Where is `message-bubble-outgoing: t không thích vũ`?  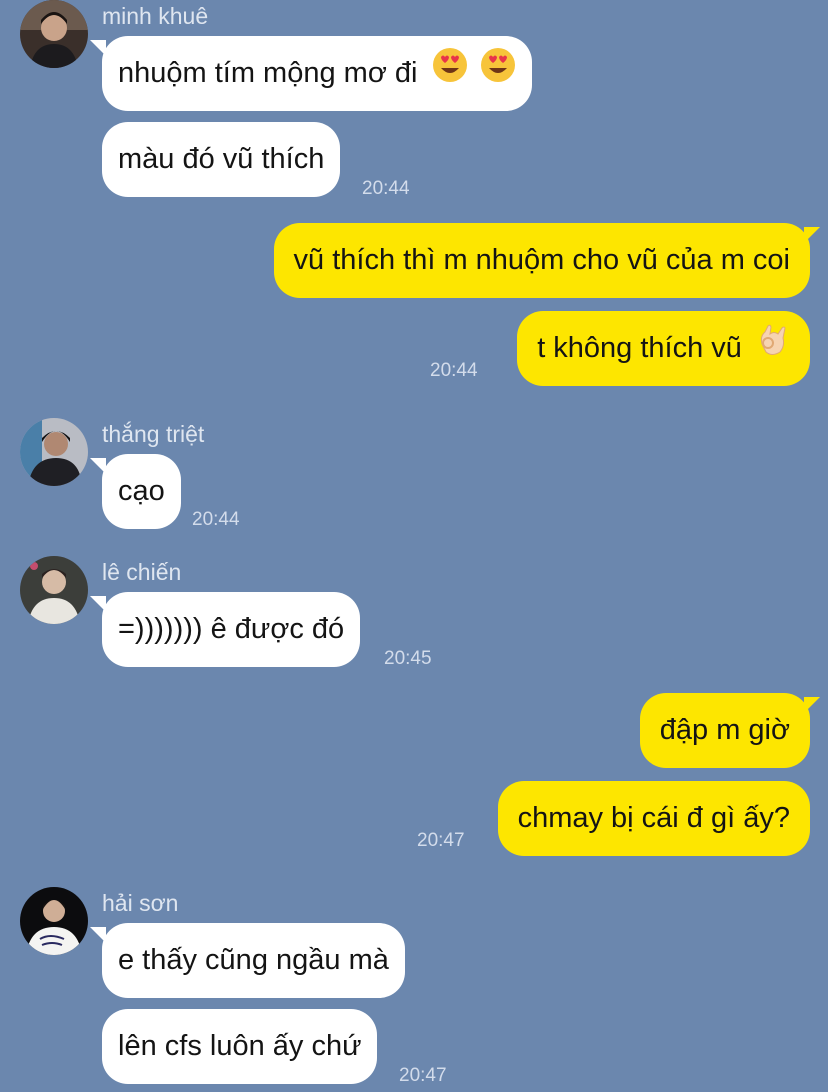 message-bubble-outgoing: t không thích vũ is located at coordinates (663, 348).